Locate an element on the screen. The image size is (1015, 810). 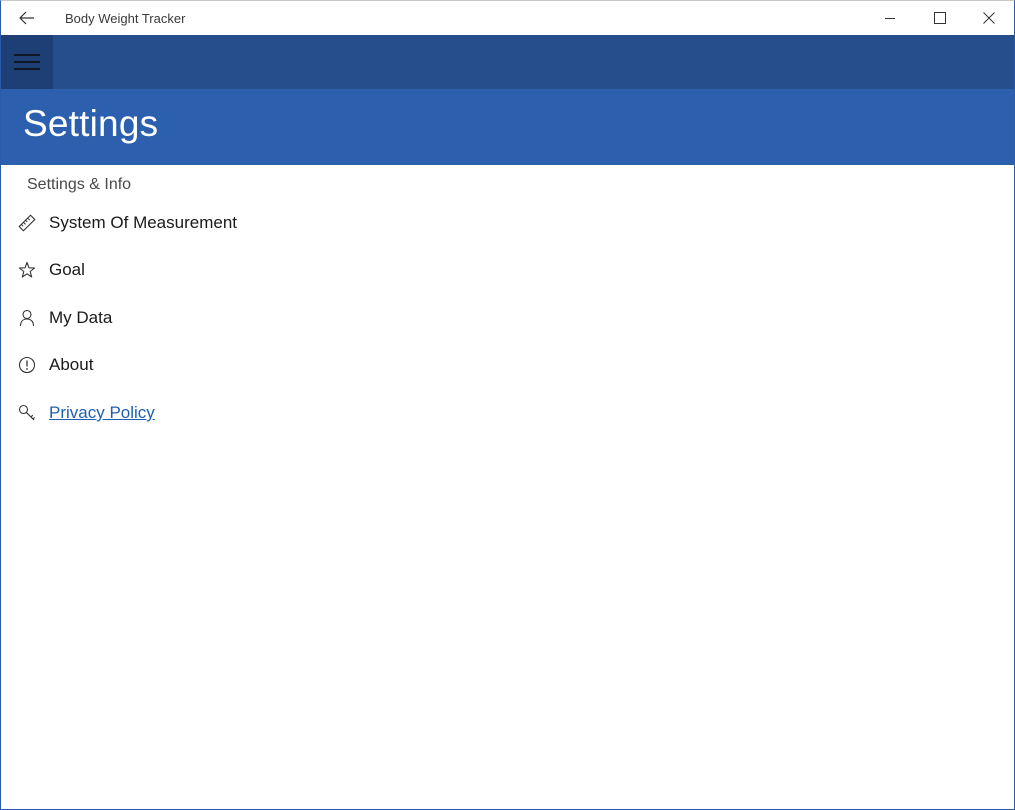
section-title: Settings & Info is located at coordinates (79, 184).